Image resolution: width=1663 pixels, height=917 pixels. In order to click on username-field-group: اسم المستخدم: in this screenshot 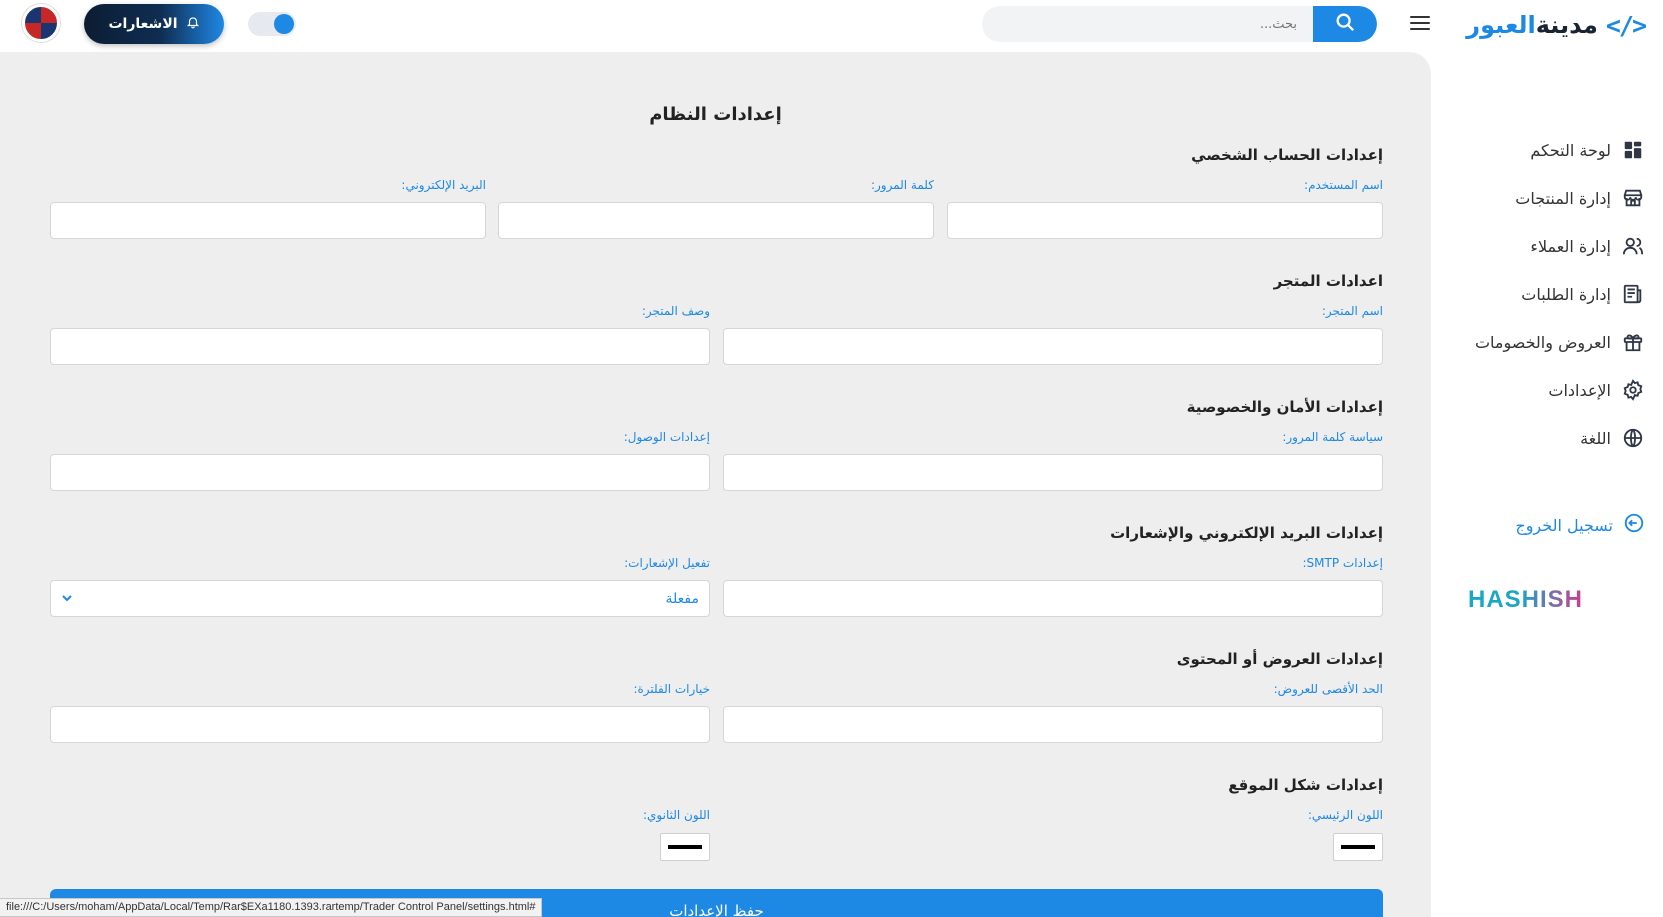, I will do `click(1165, 208)`.